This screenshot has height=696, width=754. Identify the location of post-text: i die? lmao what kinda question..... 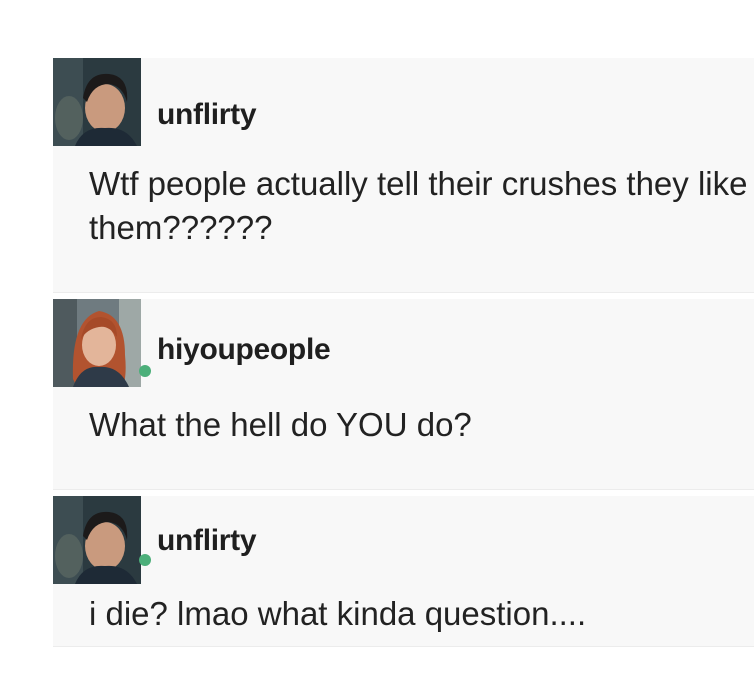
(338, 613).